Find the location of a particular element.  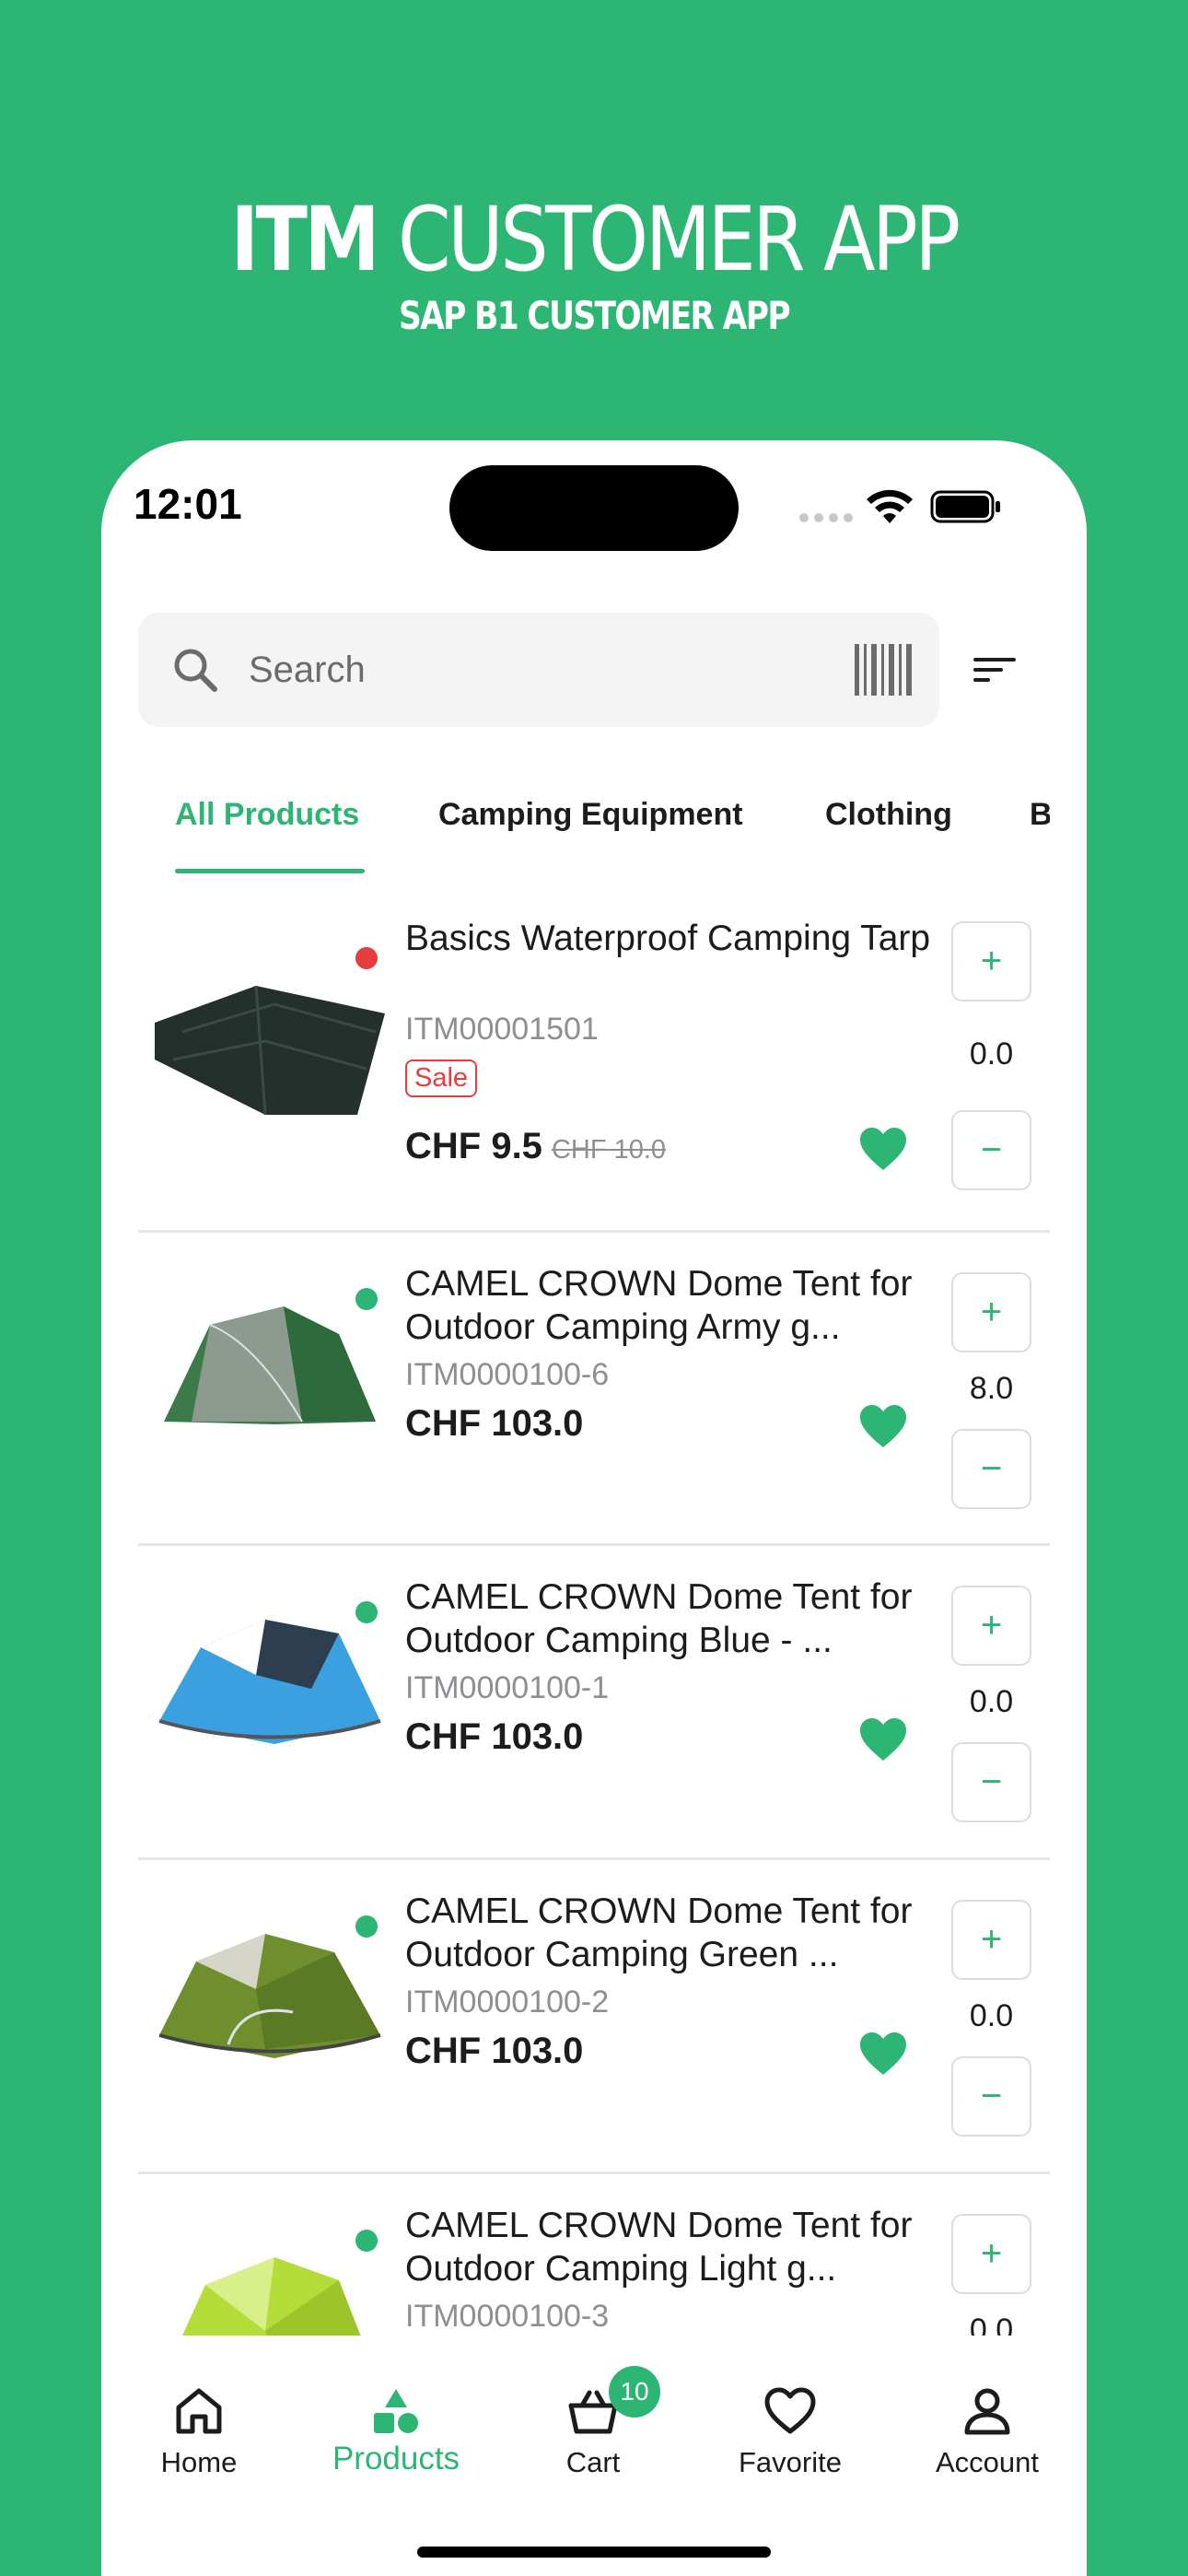

nav-label: Favorite is located at coordinates (790, 2462).